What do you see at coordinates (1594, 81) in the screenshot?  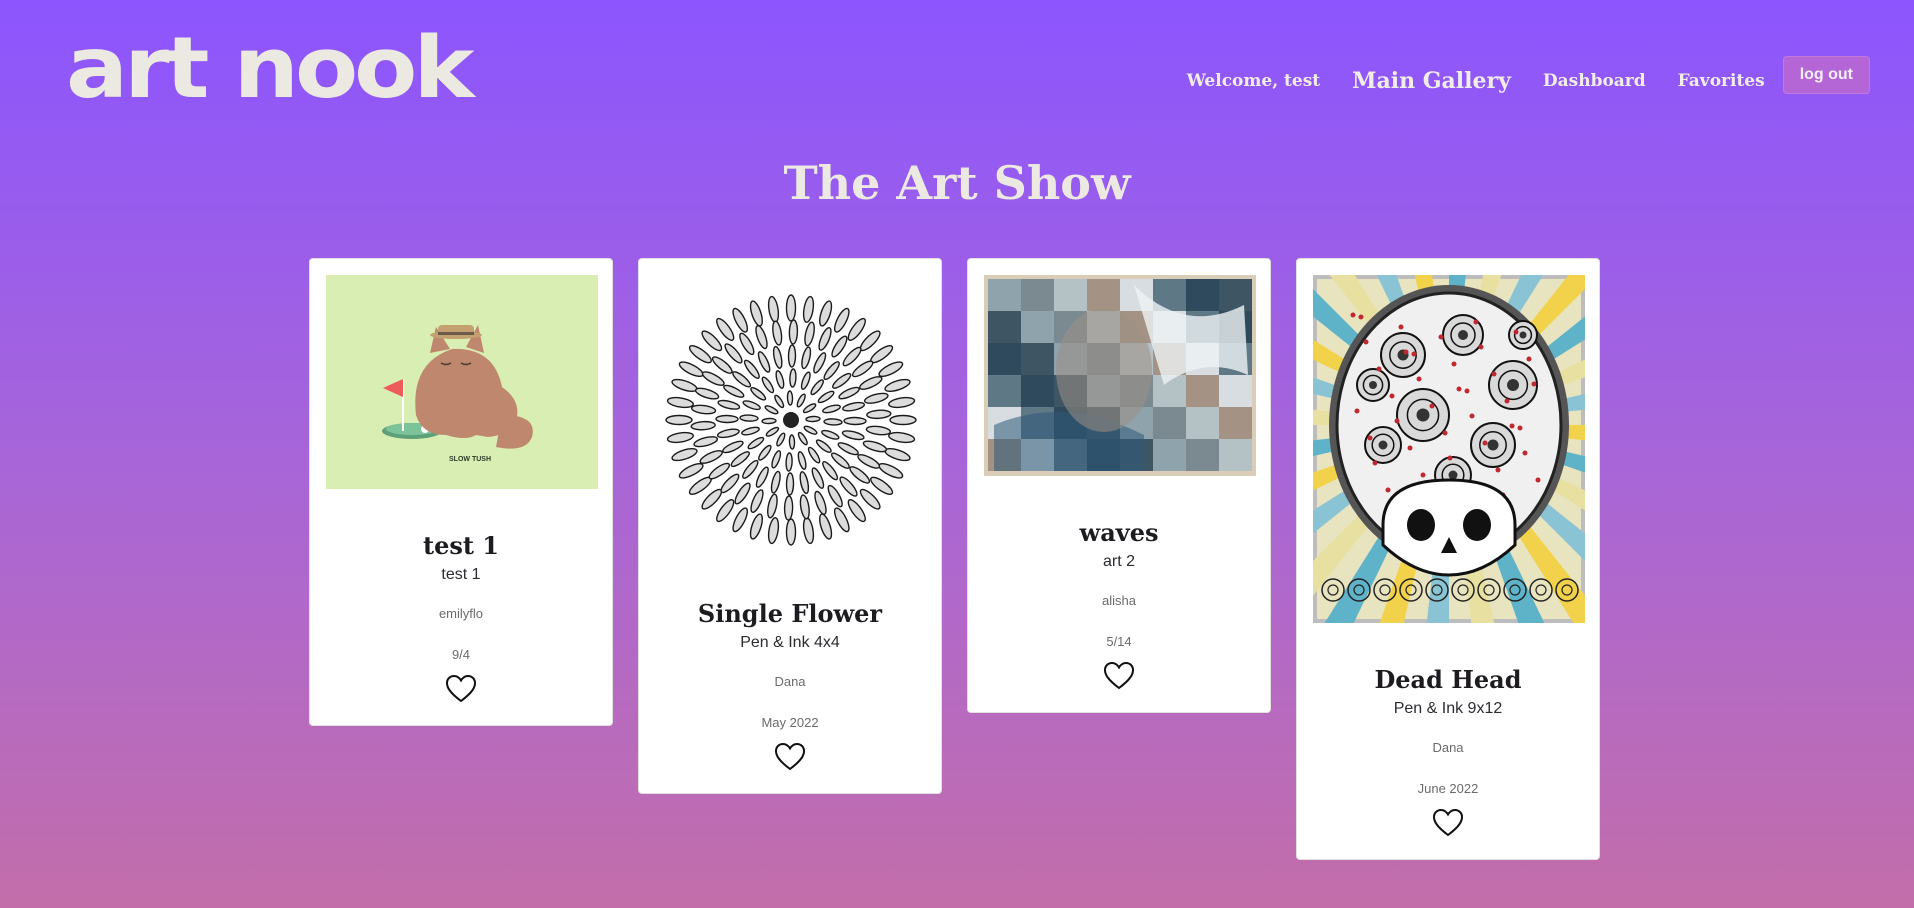 I see `nav-dashboard: Dashboard` at bounding box center [1594, 81].